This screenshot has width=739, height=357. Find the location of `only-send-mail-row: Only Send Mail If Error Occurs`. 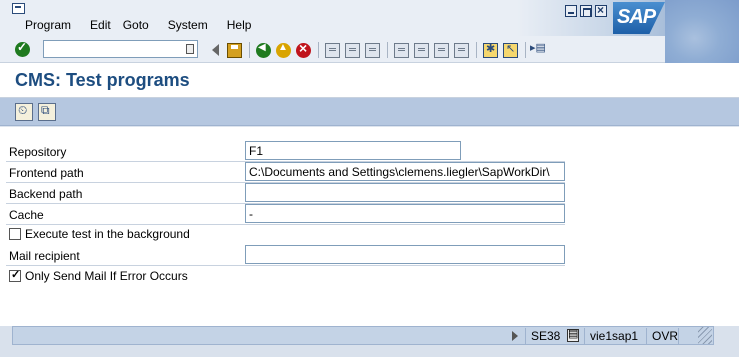

only-send-mail-row: Only Send Mail If Error Occurs is located at coordinates (98, 275).